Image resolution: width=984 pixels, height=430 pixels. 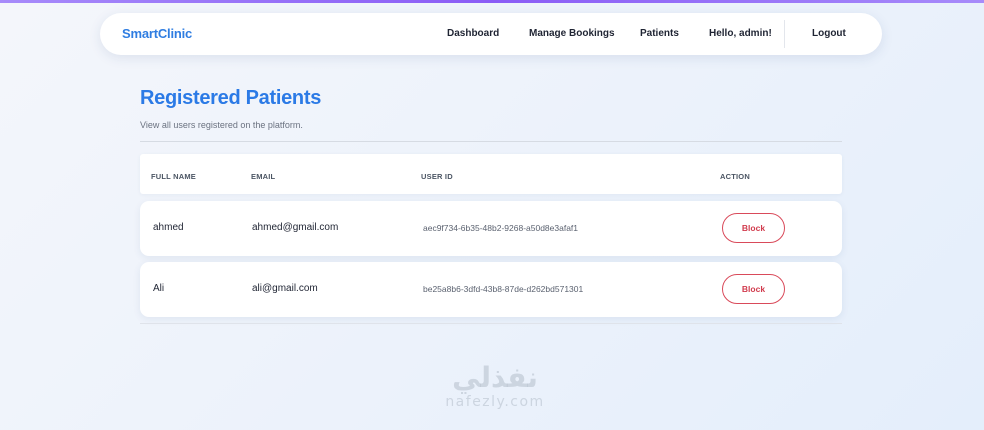 What do you see at coordinates (173, 176) in the screenshot?
I see `column-header-full-name: FULL NAME` at bounding box center [173, 176].